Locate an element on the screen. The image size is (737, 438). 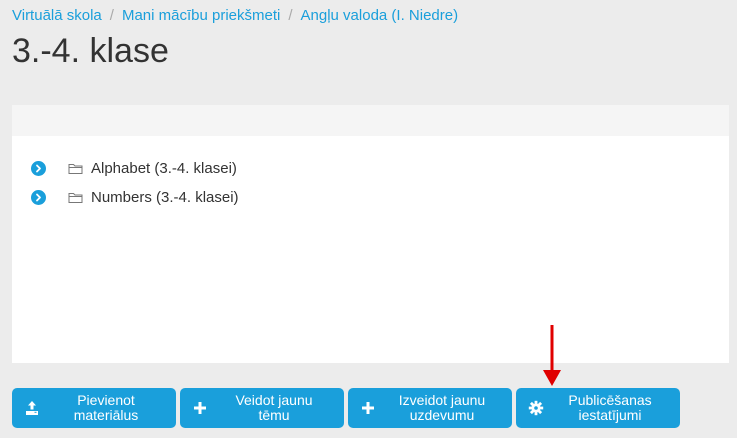
tree-item-label: Alphabet (3.-4. klasei) is located at coordinates (164, 168).